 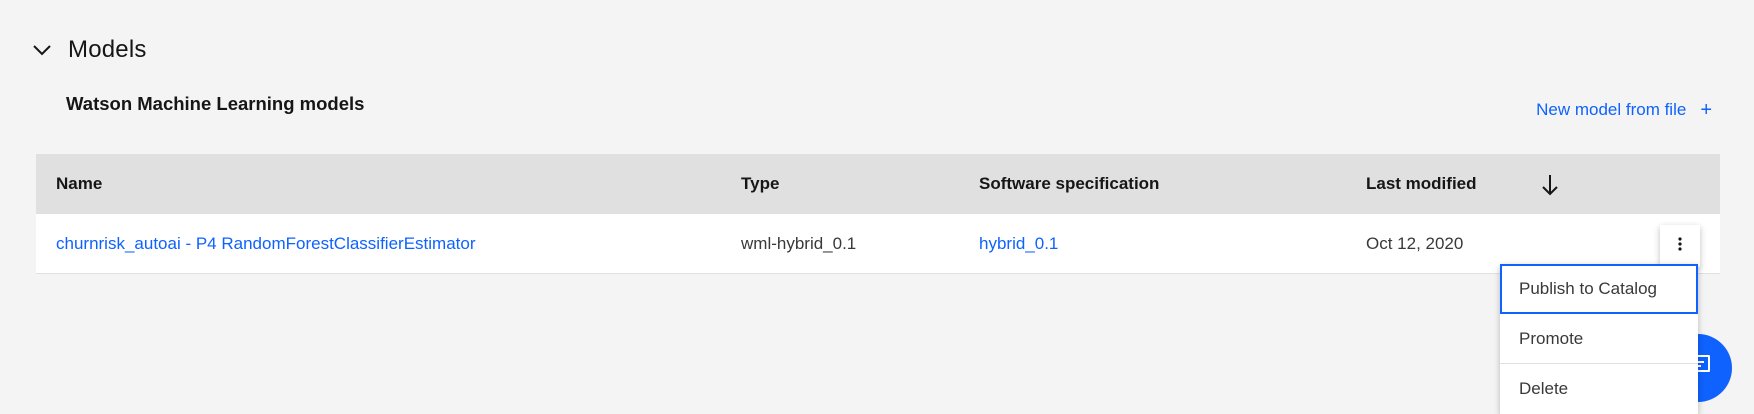 What do you see at coordinates (42, 50) in the screenshot?
I see `chevron-down-icon` at bounding box center [42, 50].